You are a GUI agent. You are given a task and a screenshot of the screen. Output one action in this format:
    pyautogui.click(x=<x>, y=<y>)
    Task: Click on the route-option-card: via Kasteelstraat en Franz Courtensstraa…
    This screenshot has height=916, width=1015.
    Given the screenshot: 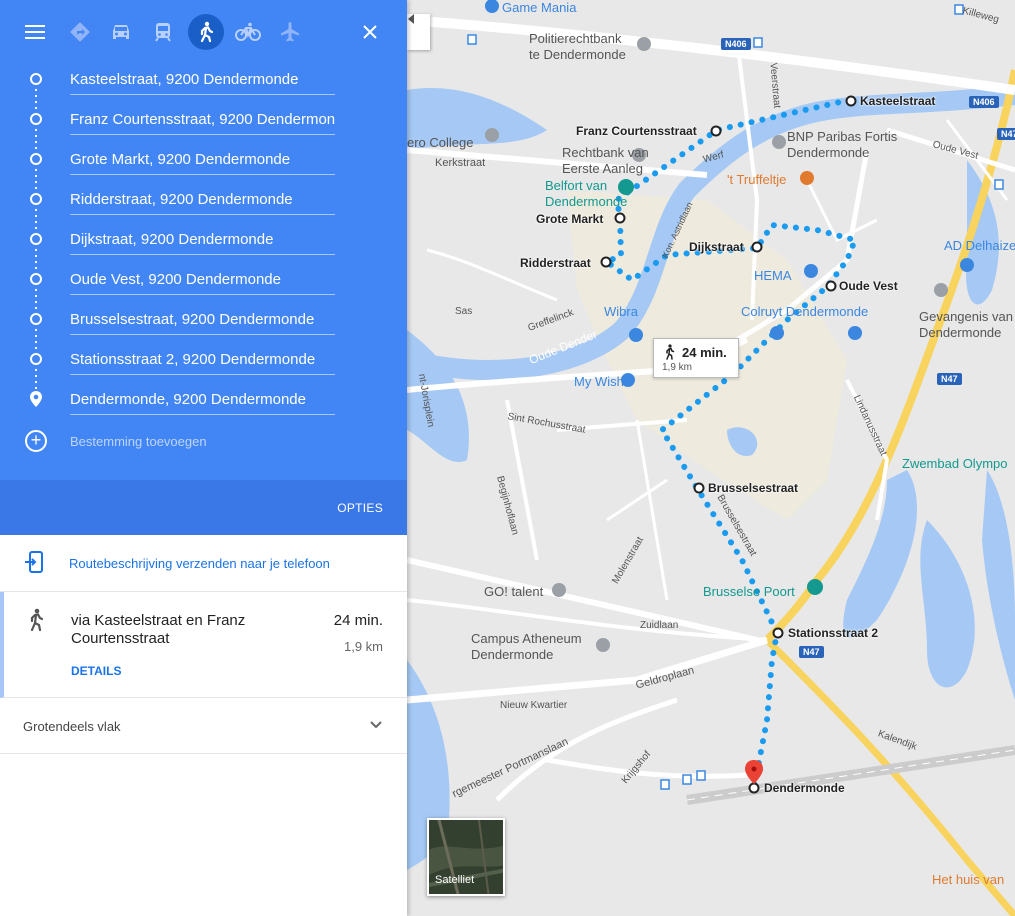 What is the action you would take?
    pyautogui.click(x=203, y=645)
    